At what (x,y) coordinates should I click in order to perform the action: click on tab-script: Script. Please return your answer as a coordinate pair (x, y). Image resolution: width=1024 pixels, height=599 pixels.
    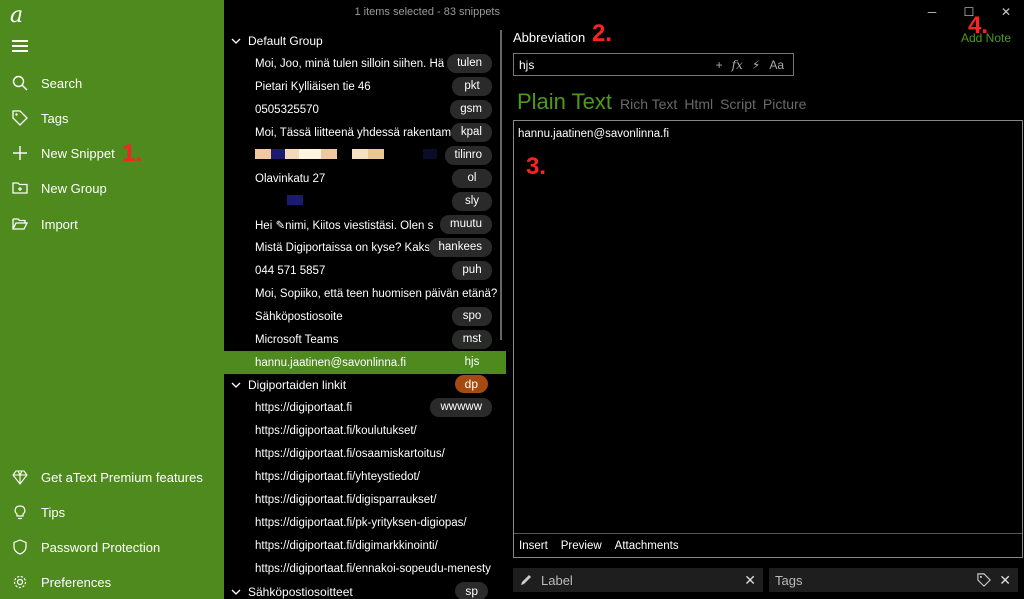
    Looking at the image, I should click on (738, 104).